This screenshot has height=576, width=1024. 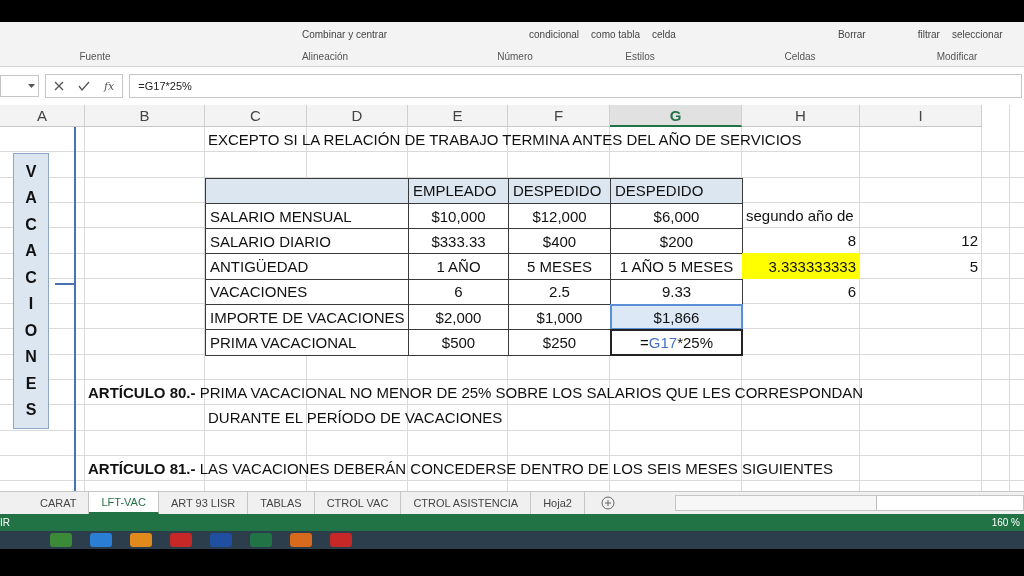 What do you see at coordinates (458, 116) in the screenshot?
I see `column-header: E` at bounding box center [458, 116].